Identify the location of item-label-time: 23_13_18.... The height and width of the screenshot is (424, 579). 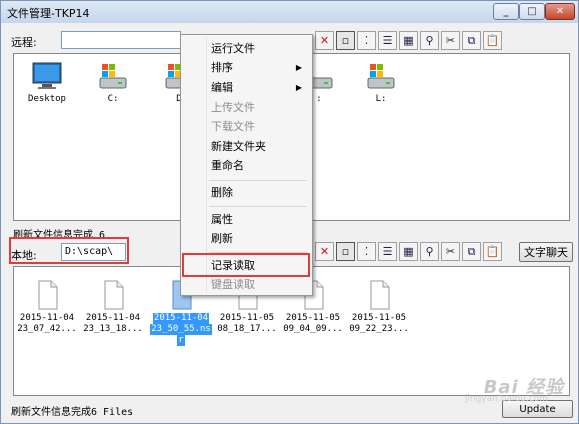
(113, 329).